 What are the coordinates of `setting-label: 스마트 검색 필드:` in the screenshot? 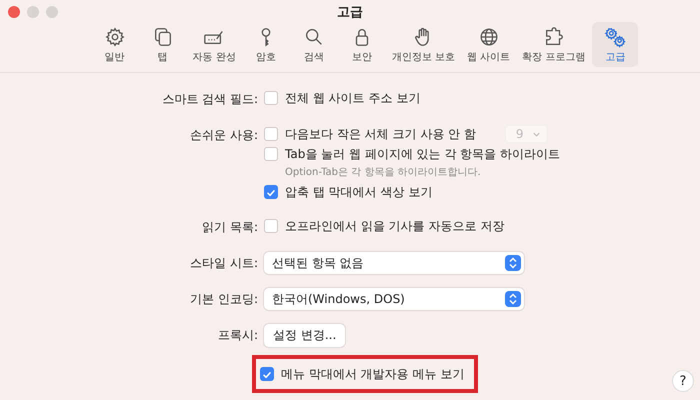 It's located at (210, 99).